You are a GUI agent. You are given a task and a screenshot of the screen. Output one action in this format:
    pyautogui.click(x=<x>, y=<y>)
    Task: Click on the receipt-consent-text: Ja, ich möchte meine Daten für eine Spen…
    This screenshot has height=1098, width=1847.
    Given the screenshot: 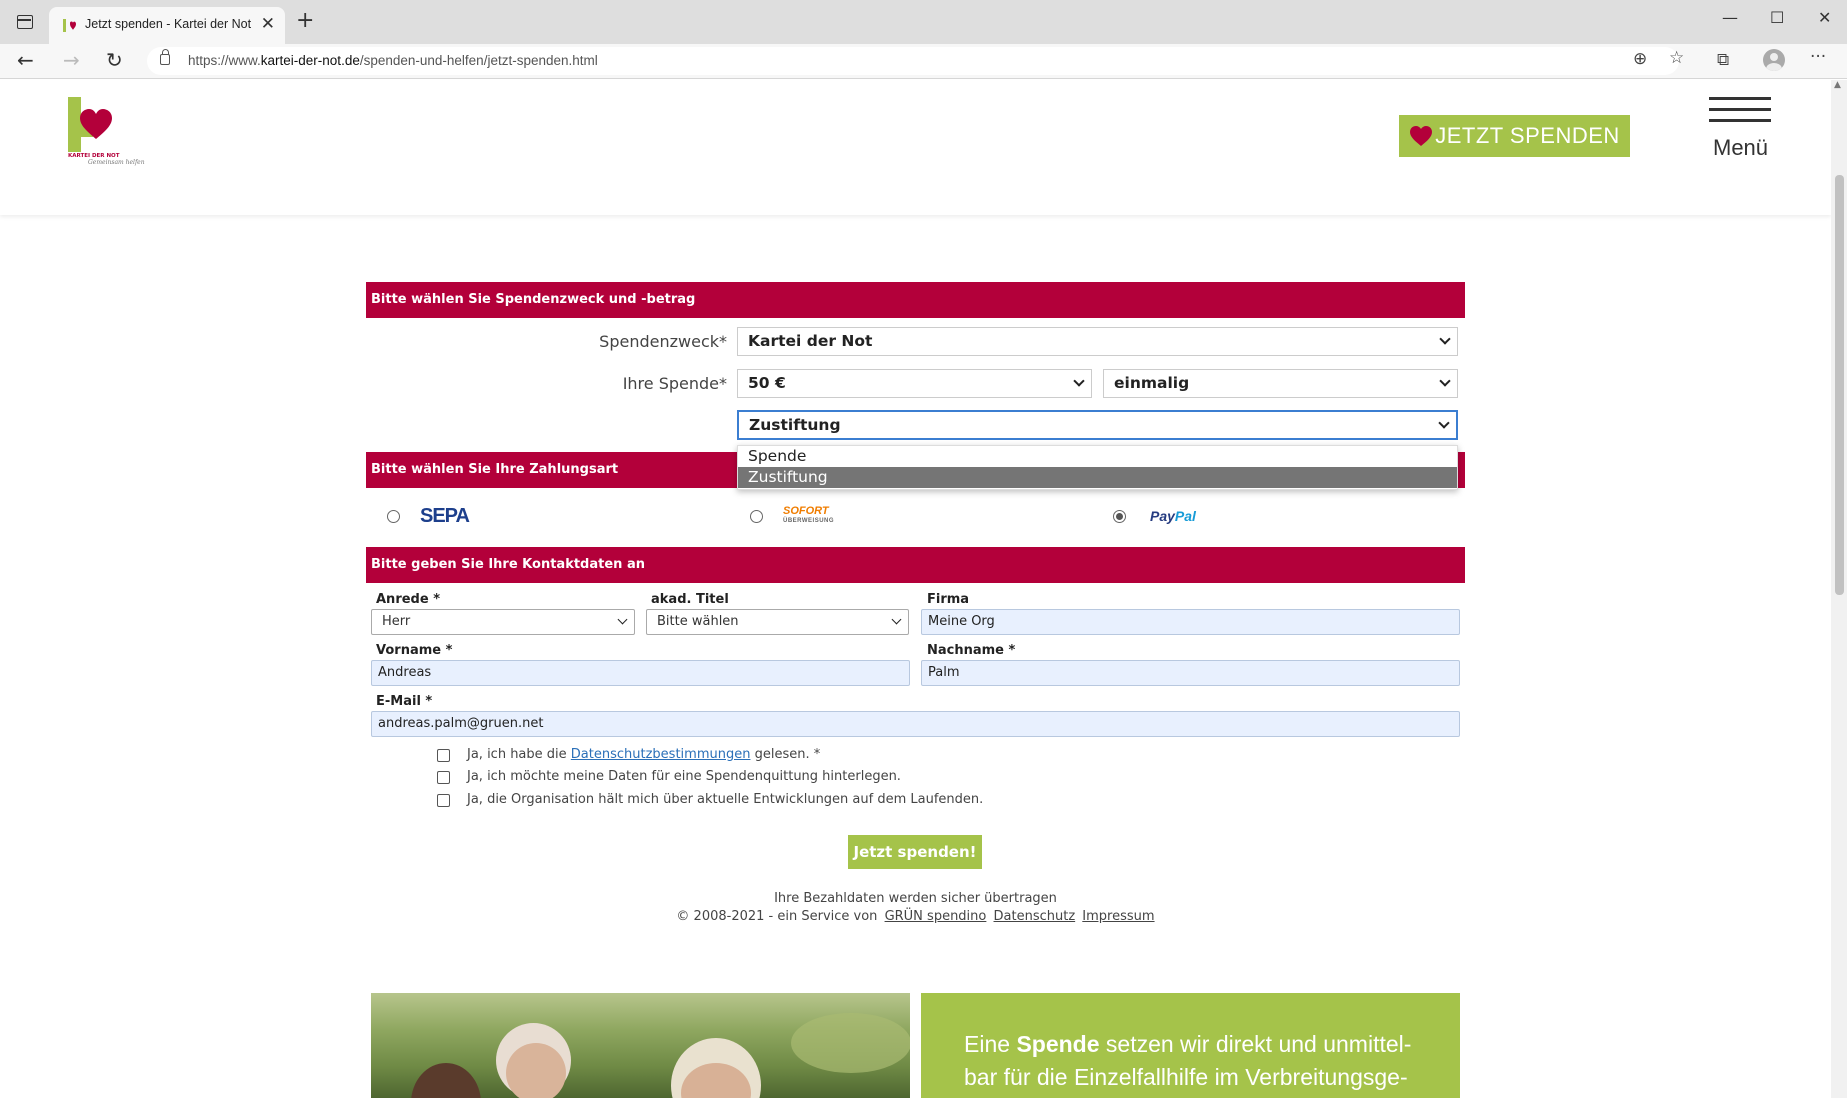 What is the action you would take?
    pyautogui.click(x=684, y=776)
    